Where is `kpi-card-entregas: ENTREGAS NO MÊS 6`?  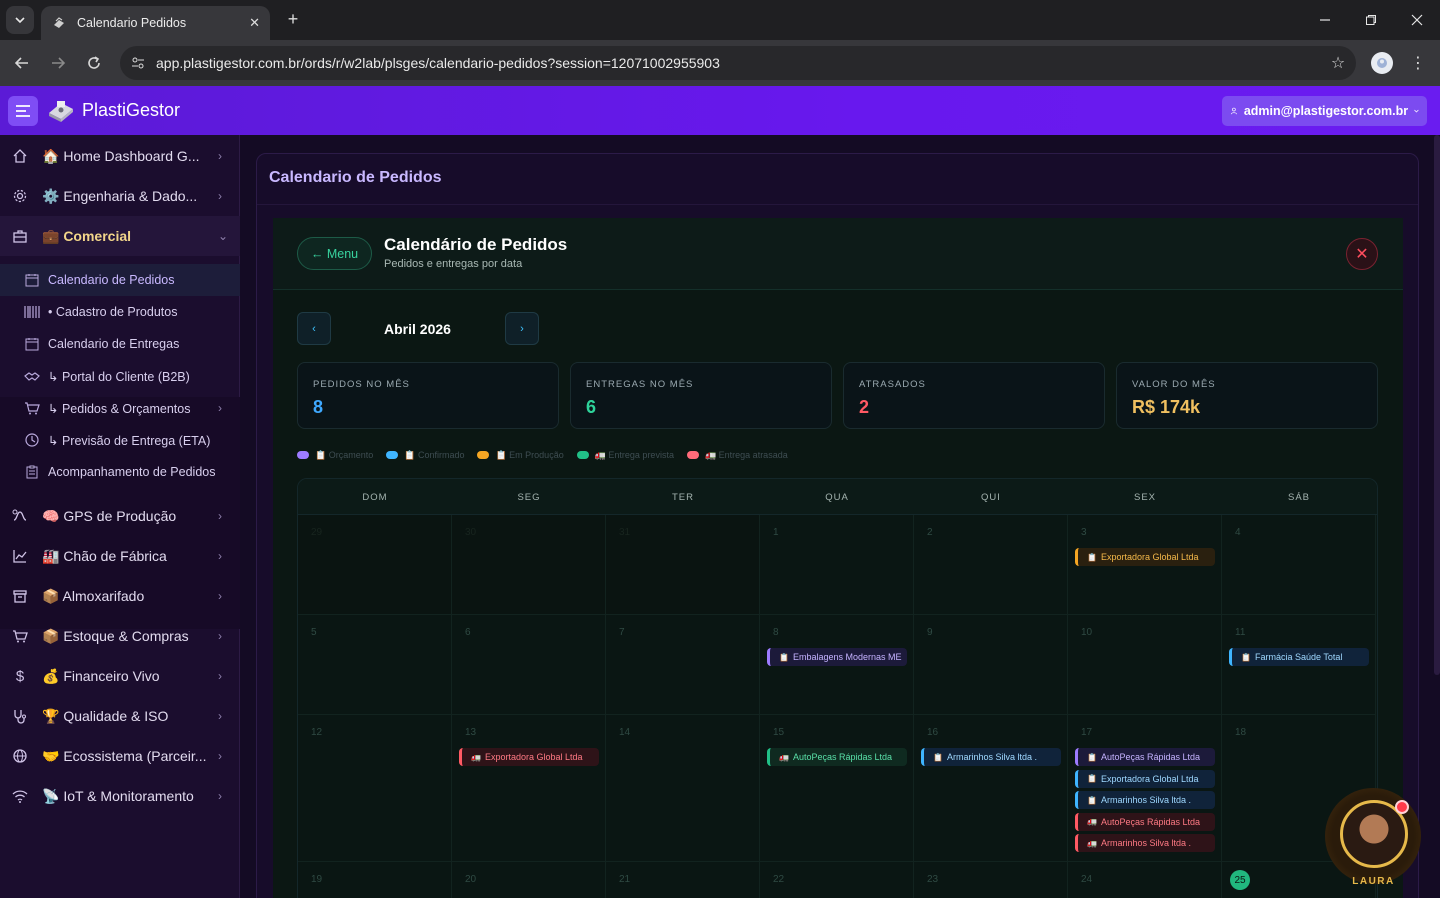
kpi-card-entregas: ENTREGAS NO MÊS 6 is located at coordinates (701, 395).